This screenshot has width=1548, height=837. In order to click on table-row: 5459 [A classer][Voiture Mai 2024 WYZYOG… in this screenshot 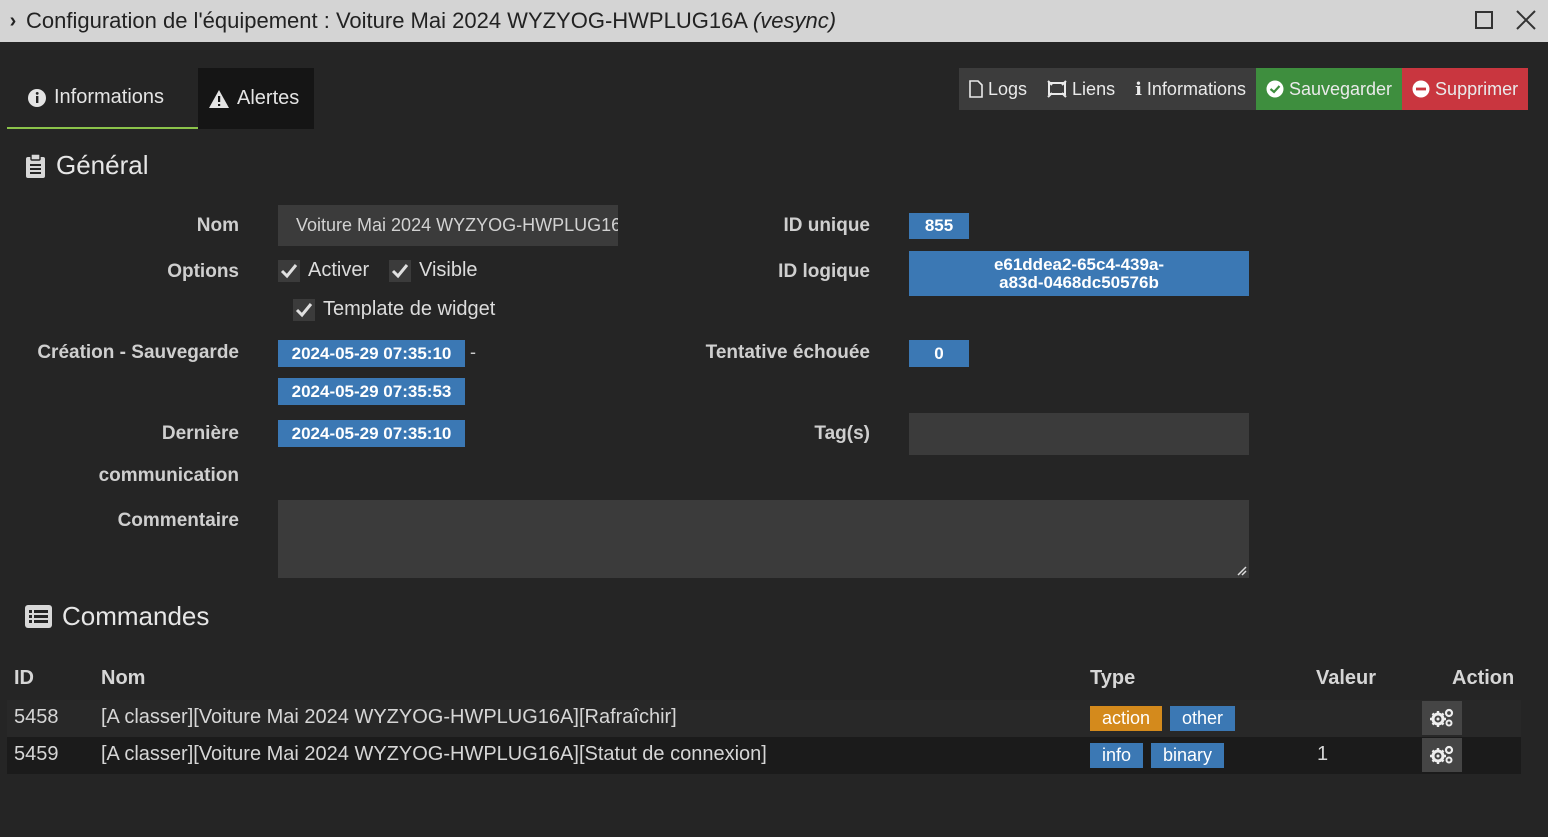, I will do `click(764, 755)`.